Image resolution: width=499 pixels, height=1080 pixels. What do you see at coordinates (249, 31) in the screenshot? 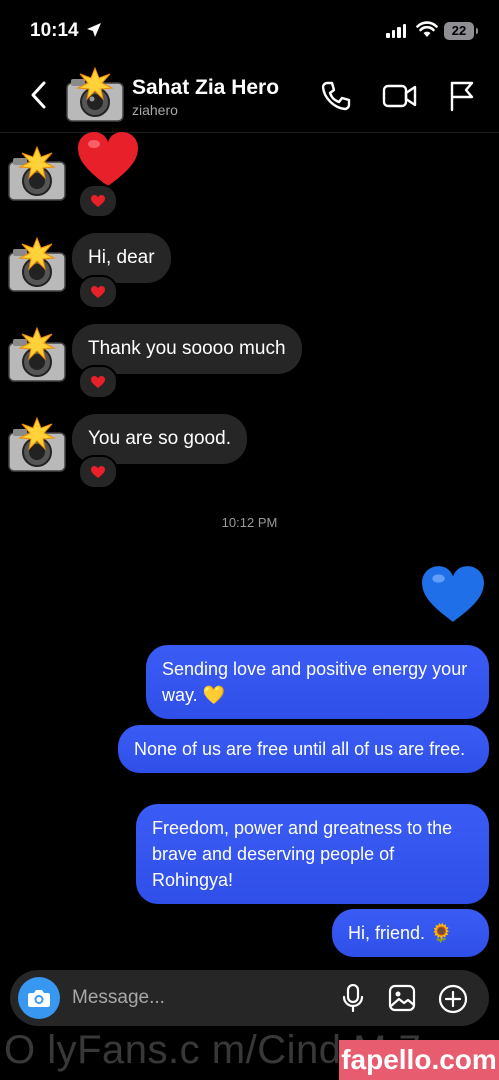
I see `status-bar: 10:14 22` at bounding box center [249, 31].